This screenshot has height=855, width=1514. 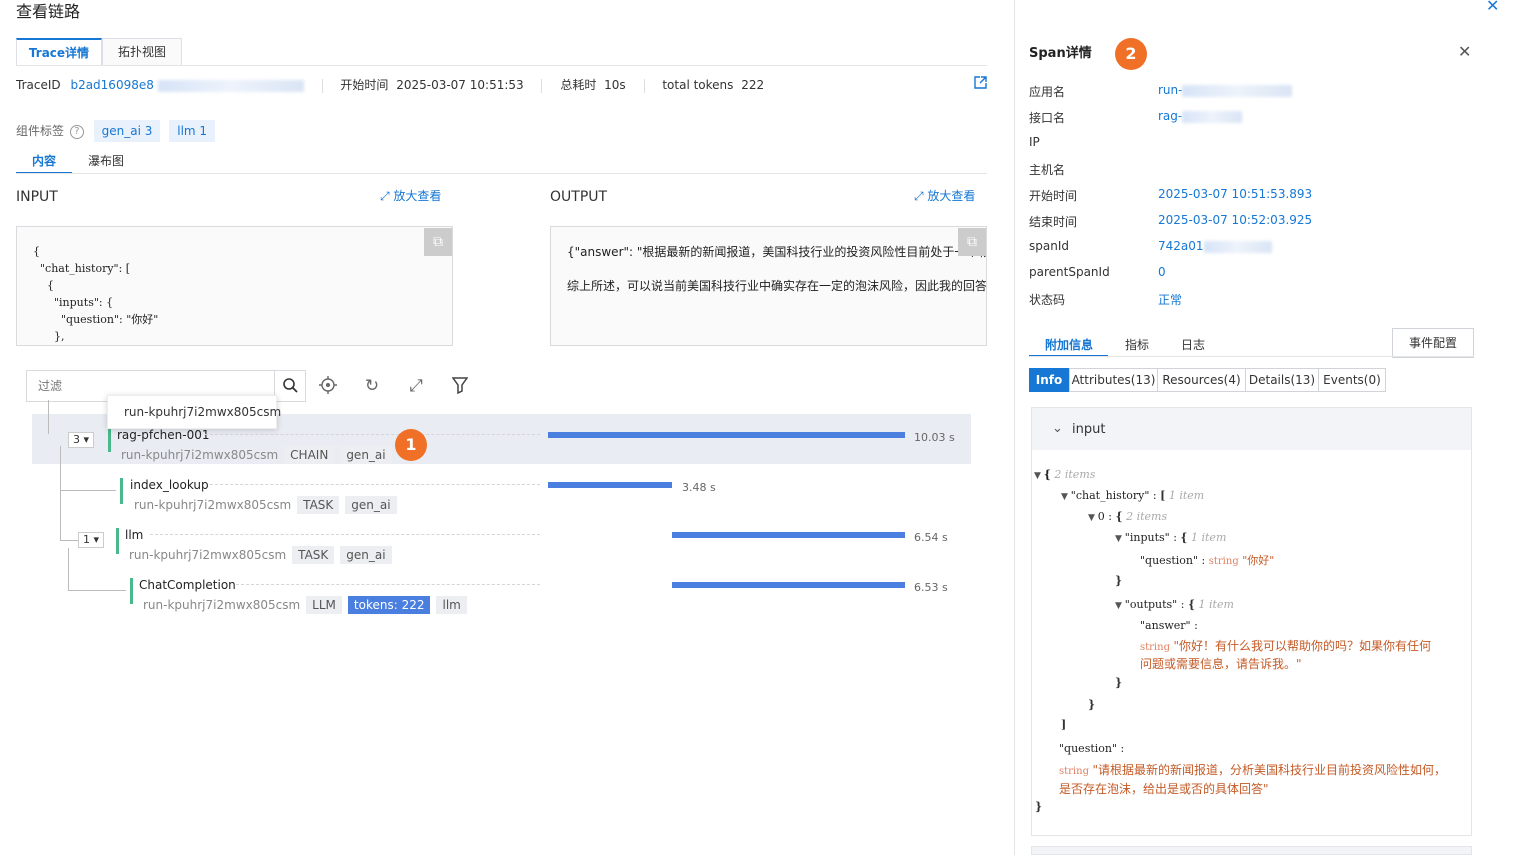 I want to click on help-icon: ?, so click(x=76, y=131).